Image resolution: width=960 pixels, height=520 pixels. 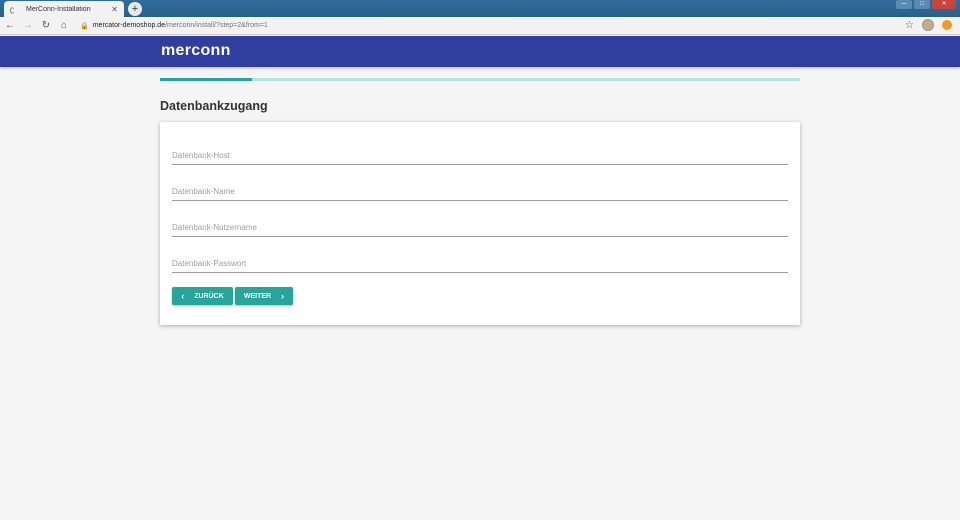 What do you see at coordinates (129, 25) in the screenshot?
I see `url-host: mercator-demoshop.de` at bounding box center [129, 25].